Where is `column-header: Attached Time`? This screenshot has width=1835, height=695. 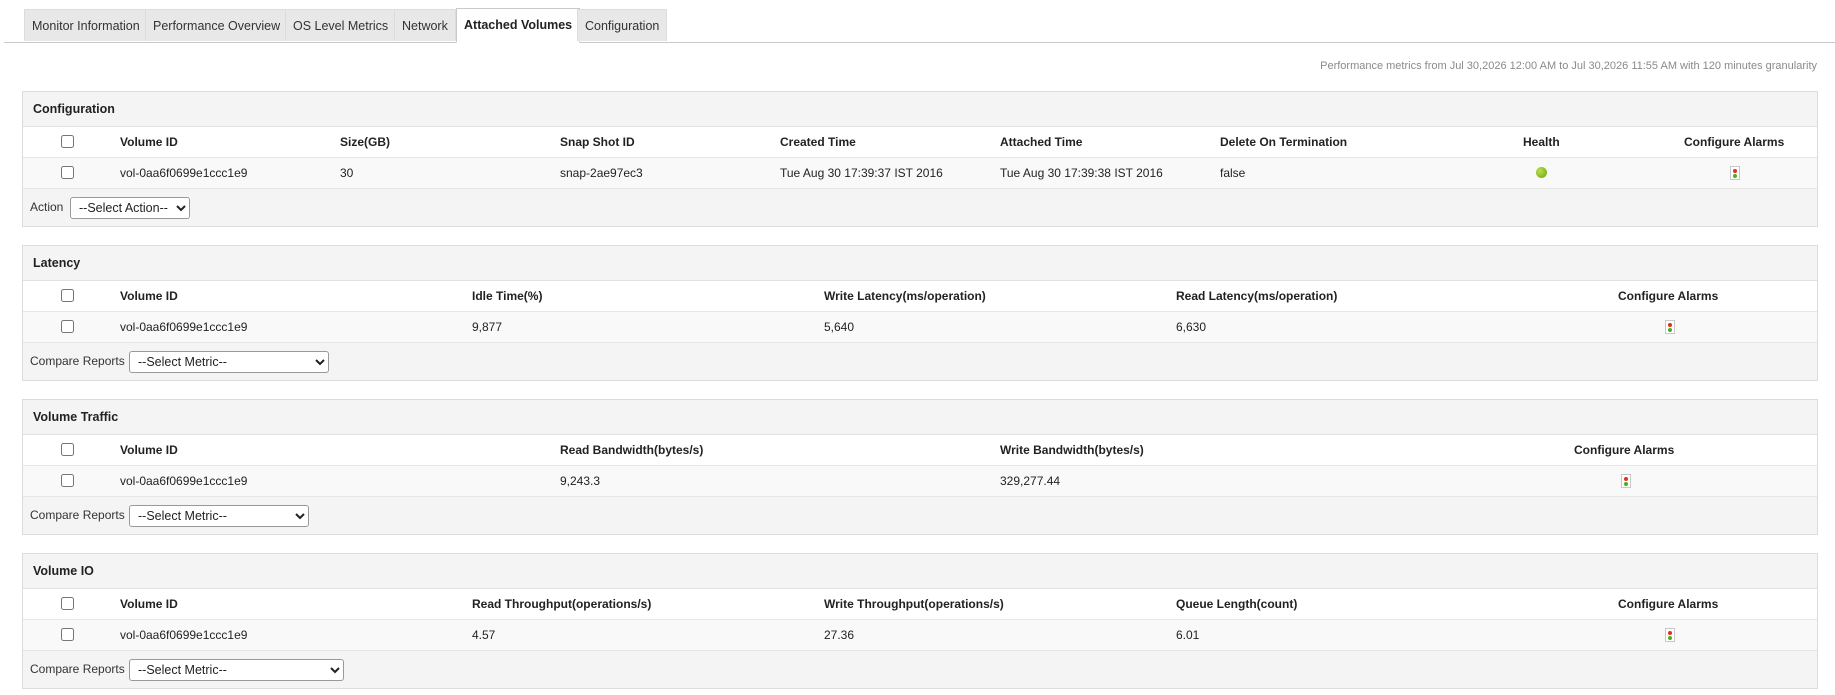 column-header: Attached Time is located at coordinates (1041, 142).